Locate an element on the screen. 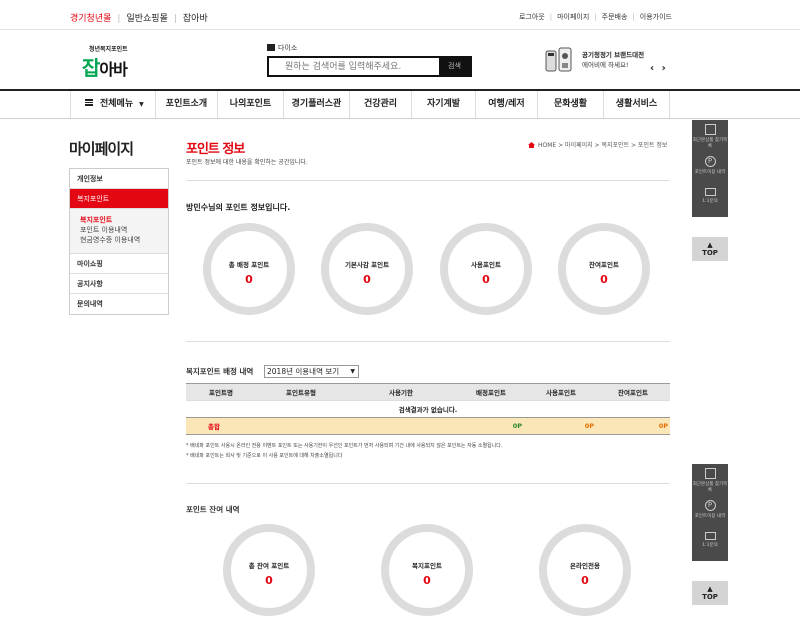 The height and width of the screenshot is (632, 800). nav-item-self-dev: 자기계발 is located at coordinates (444, 104).